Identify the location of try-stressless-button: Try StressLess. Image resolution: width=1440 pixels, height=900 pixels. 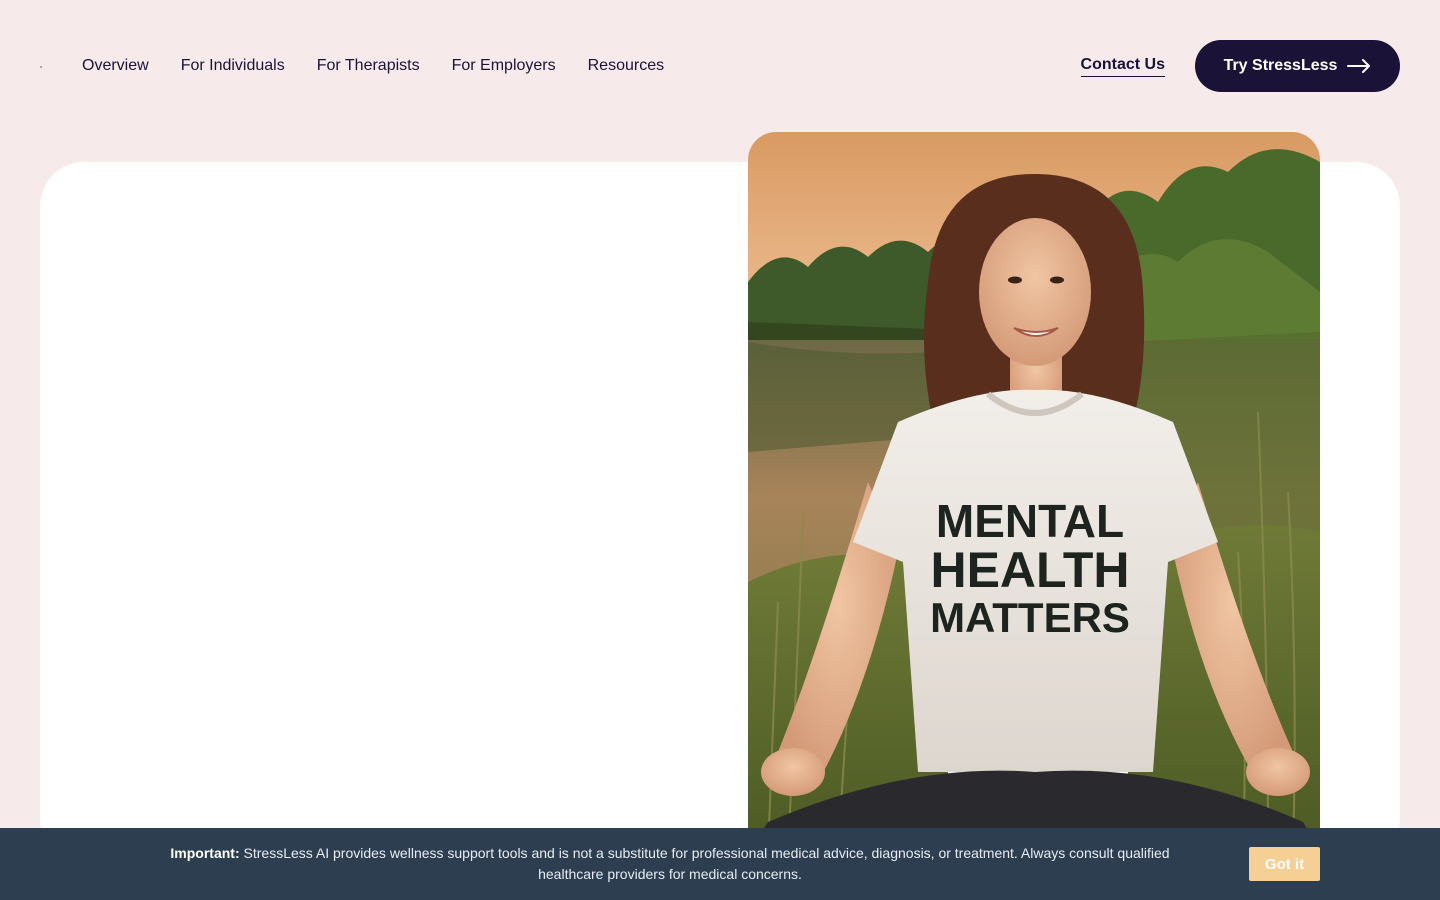
(1297, 66).